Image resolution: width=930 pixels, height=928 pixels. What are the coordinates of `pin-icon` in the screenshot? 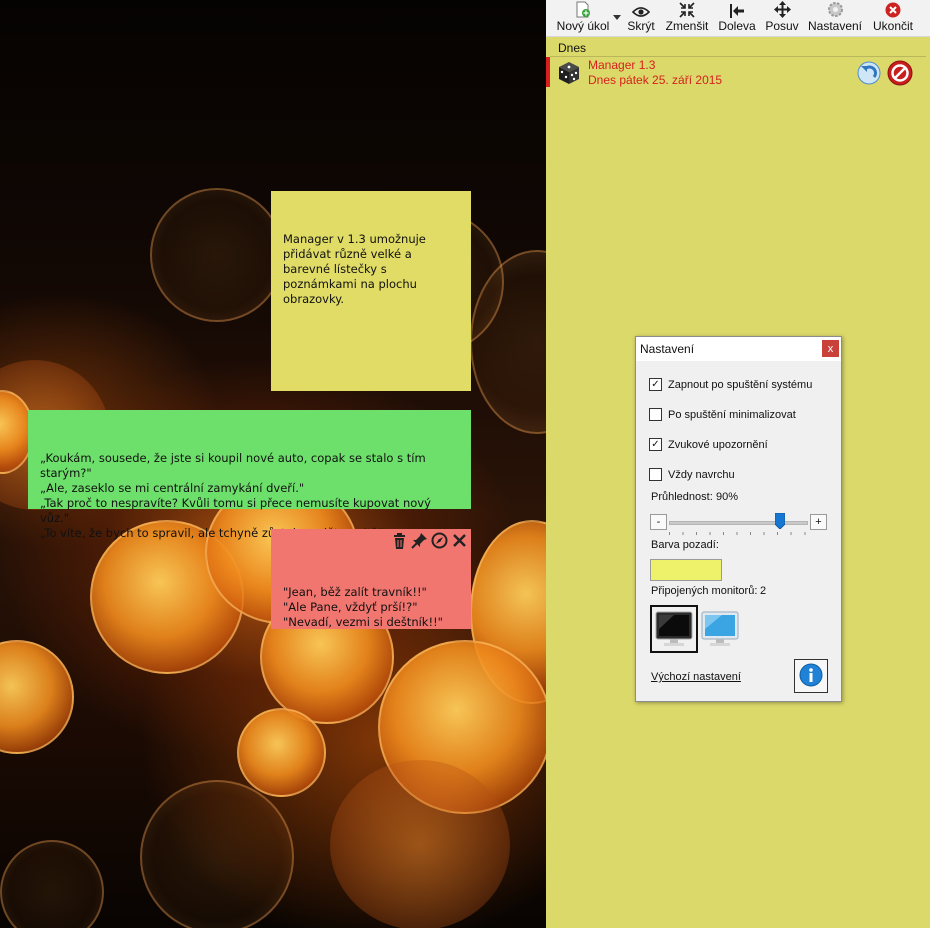 It's located at (419, 540).